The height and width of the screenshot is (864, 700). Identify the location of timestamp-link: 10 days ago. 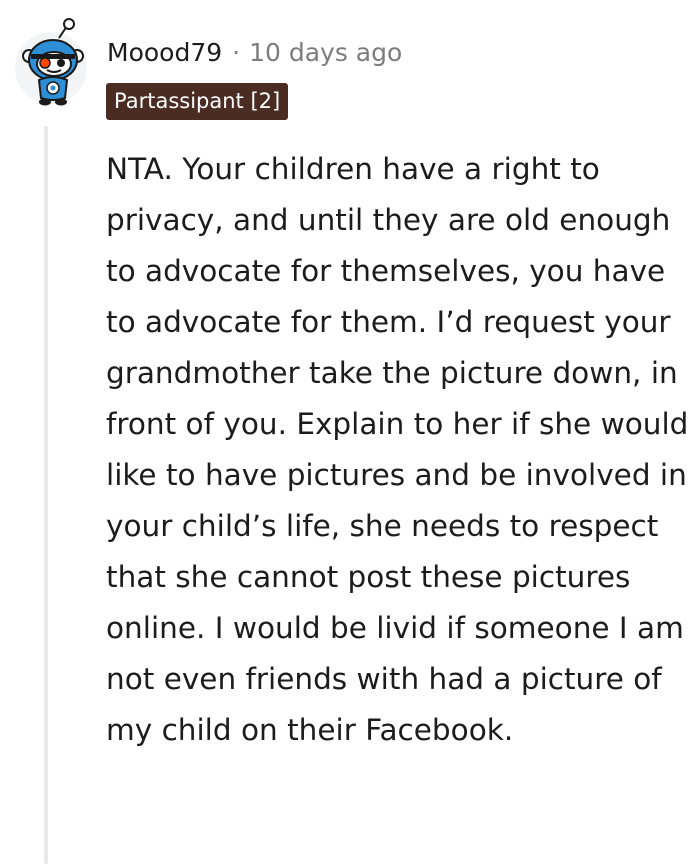
(325, 52).